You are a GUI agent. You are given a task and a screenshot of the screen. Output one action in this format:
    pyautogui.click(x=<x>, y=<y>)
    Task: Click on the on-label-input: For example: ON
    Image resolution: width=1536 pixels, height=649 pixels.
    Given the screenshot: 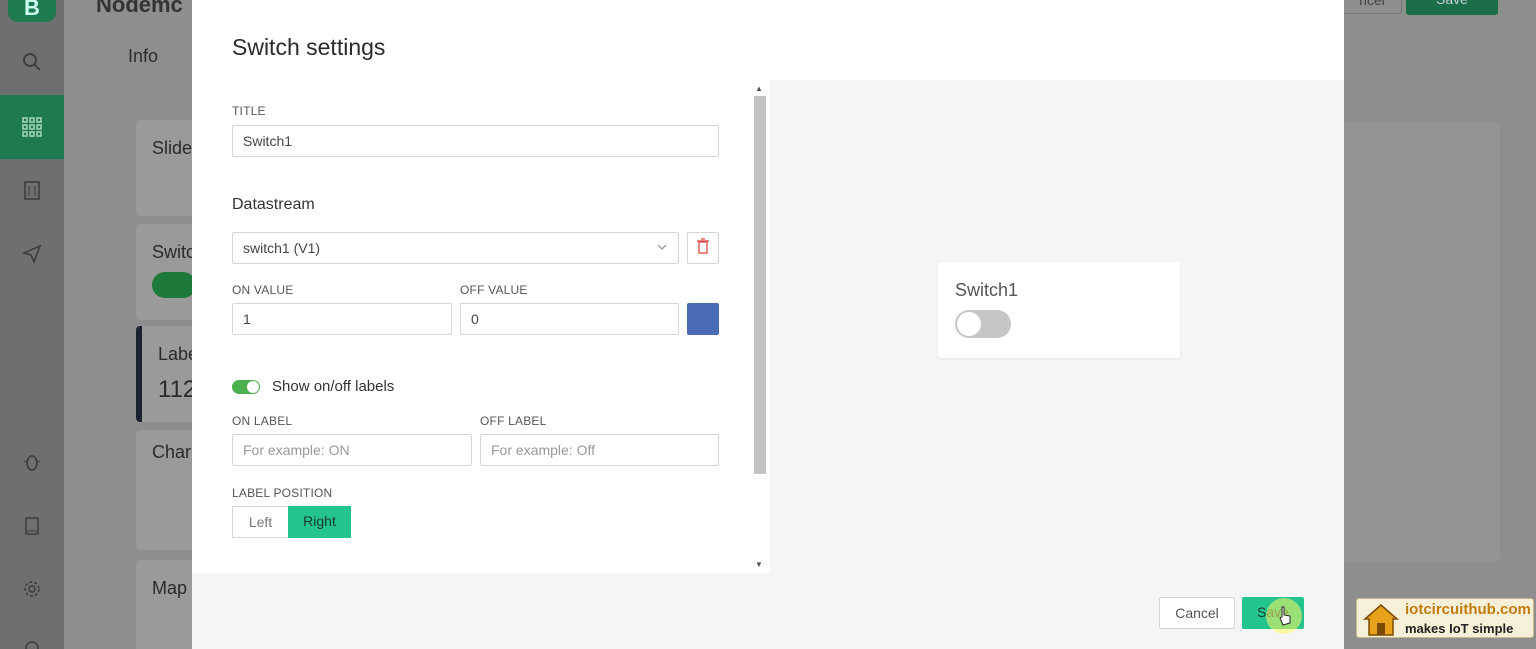 What is the action you would take?
    pyautogui.click(x=352, y=450)
    